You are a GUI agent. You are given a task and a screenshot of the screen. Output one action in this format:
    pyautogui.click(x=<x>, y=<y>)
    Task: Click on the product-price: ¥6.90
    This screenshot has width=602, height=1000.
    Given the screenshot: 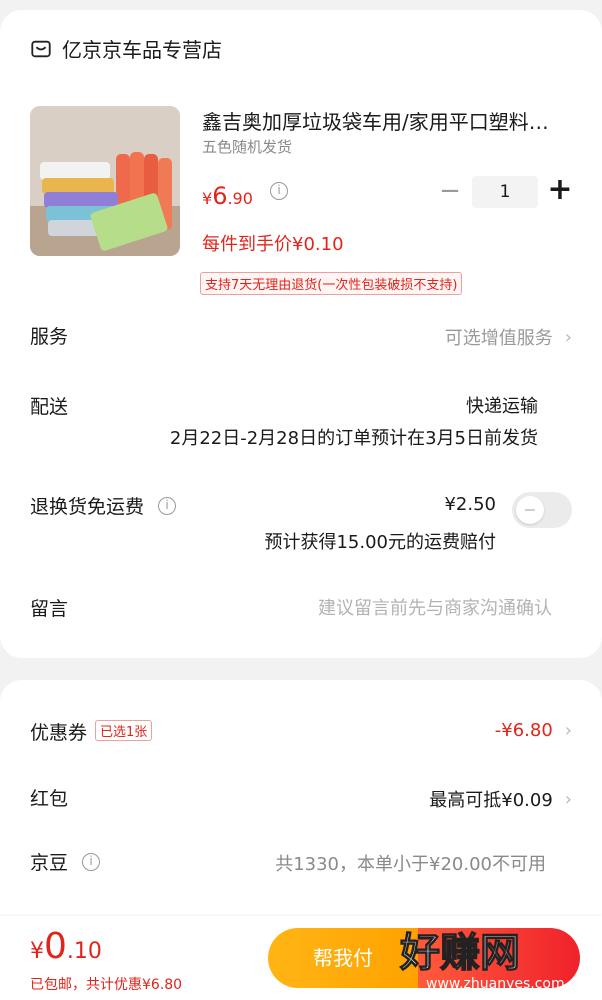 What is the action you would take?
    pyautogui.click(x=227, y=196)
    